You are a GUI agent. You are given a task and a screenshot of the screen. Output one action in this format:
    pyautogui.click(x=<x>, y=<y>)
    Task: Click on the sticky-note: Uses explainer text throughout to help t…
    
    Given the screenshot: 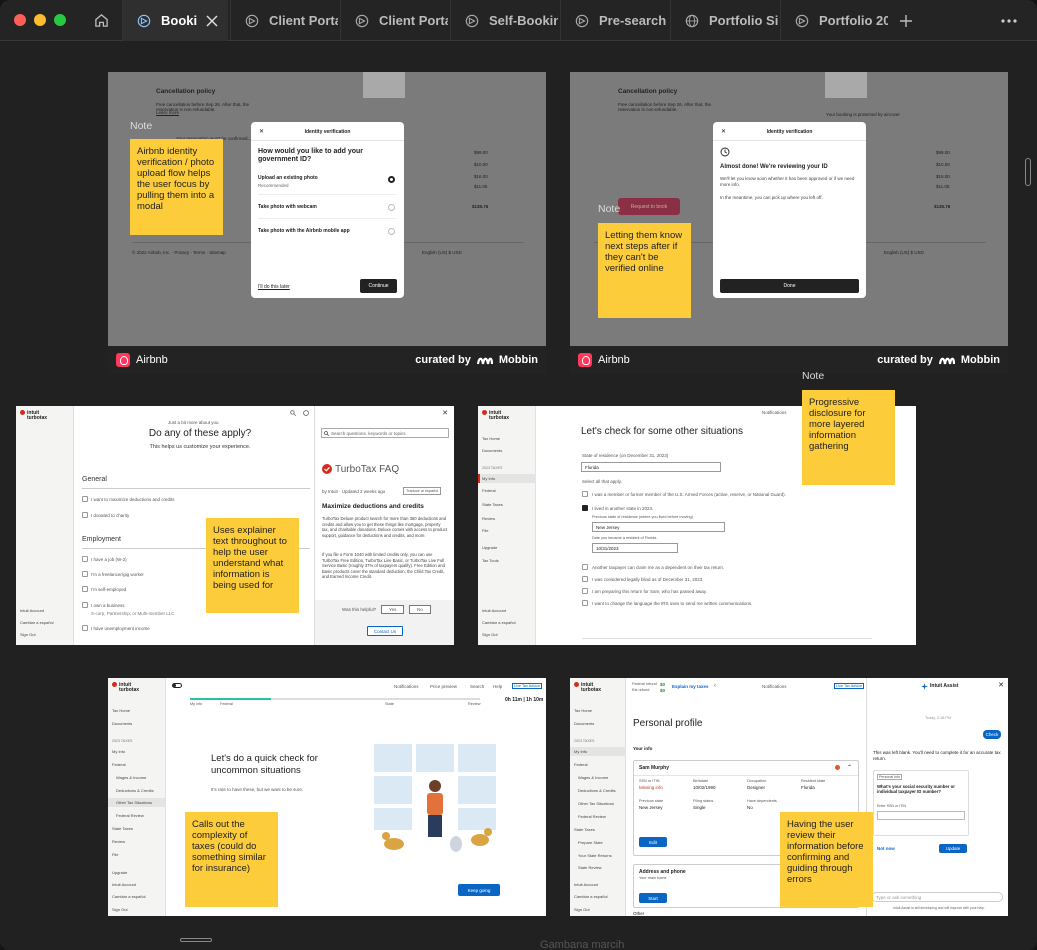 What is the action you would take?
    pyautogui.click(x=252, y=565)
    